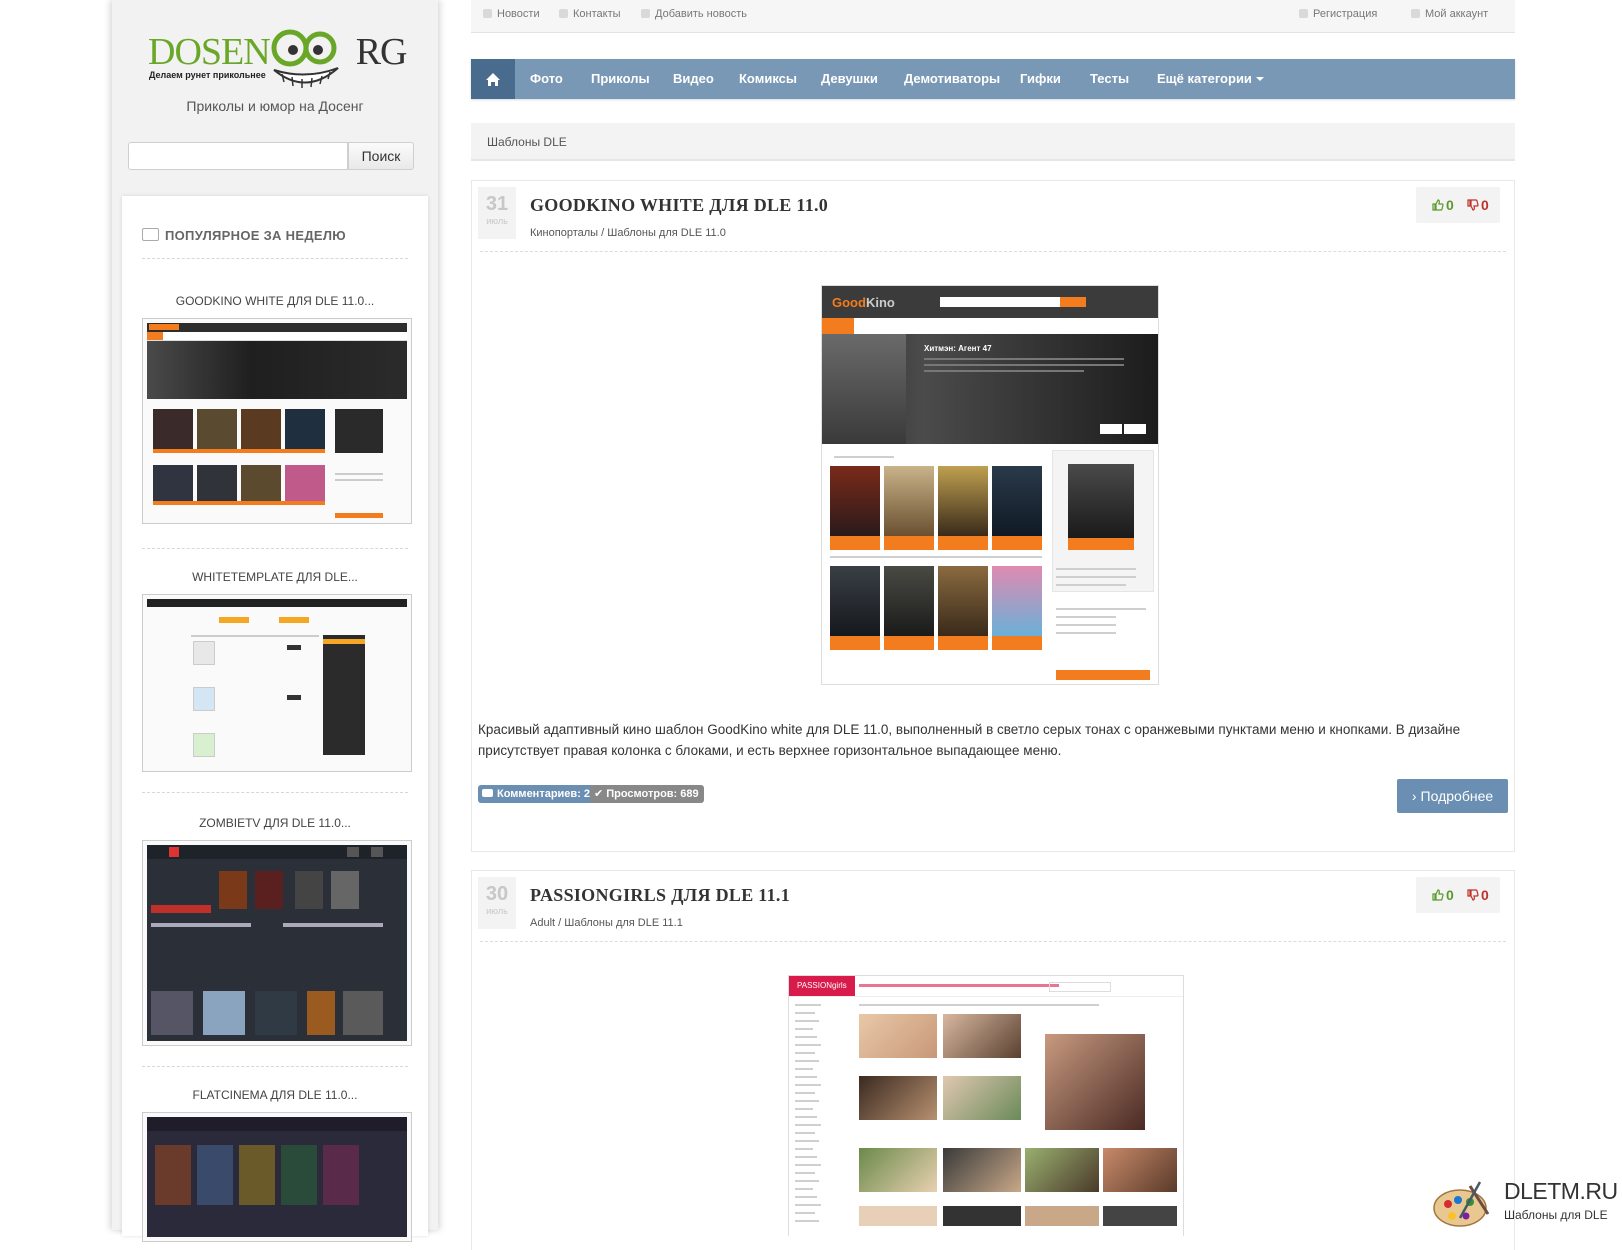  I want to click on site-tagline: Приколы и юмор на Досенг, so click(275, 106).